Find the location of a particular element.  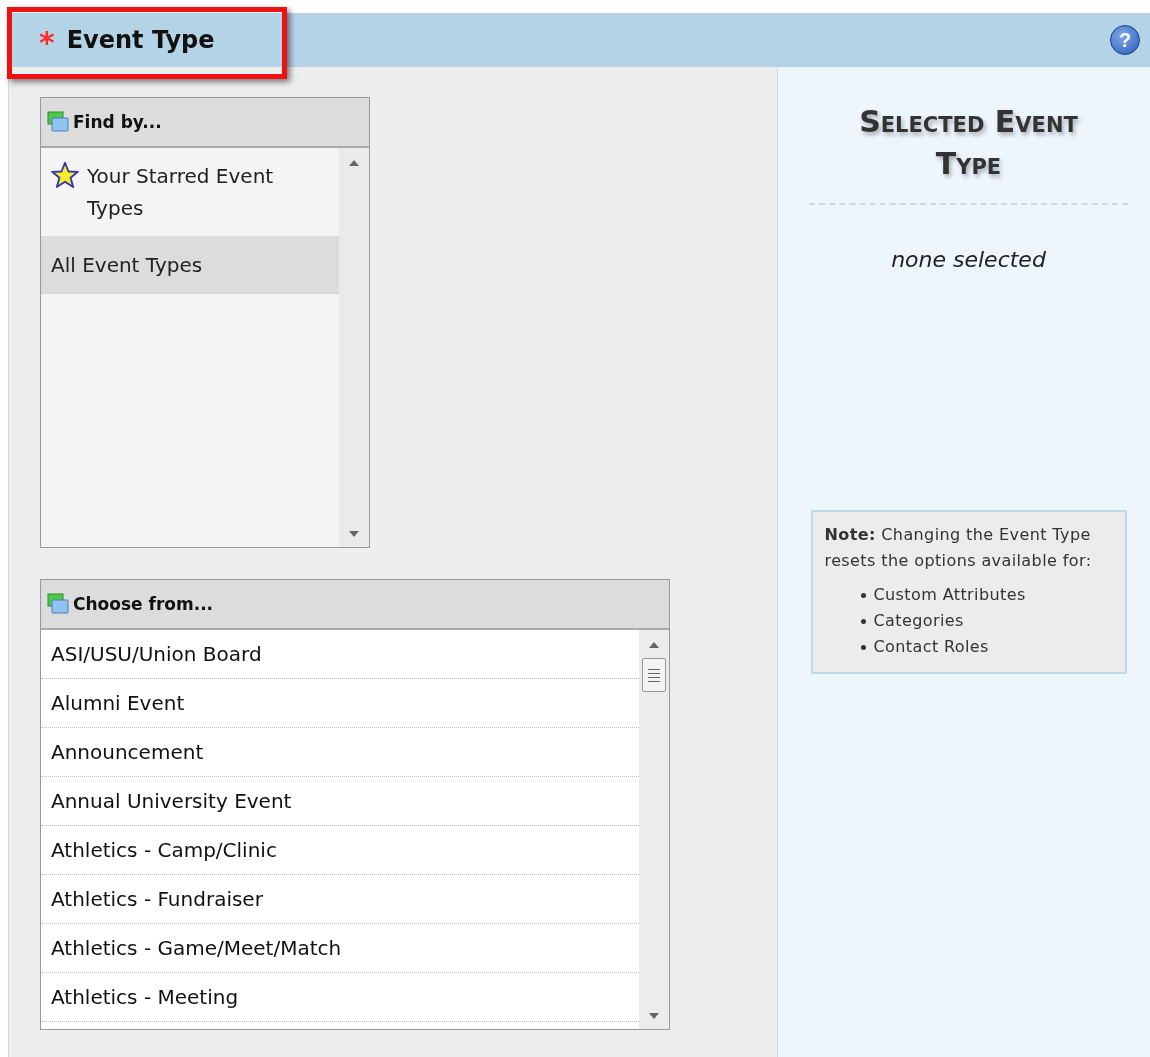

filter-item: All Event Types is located at coordinates (190, 265).